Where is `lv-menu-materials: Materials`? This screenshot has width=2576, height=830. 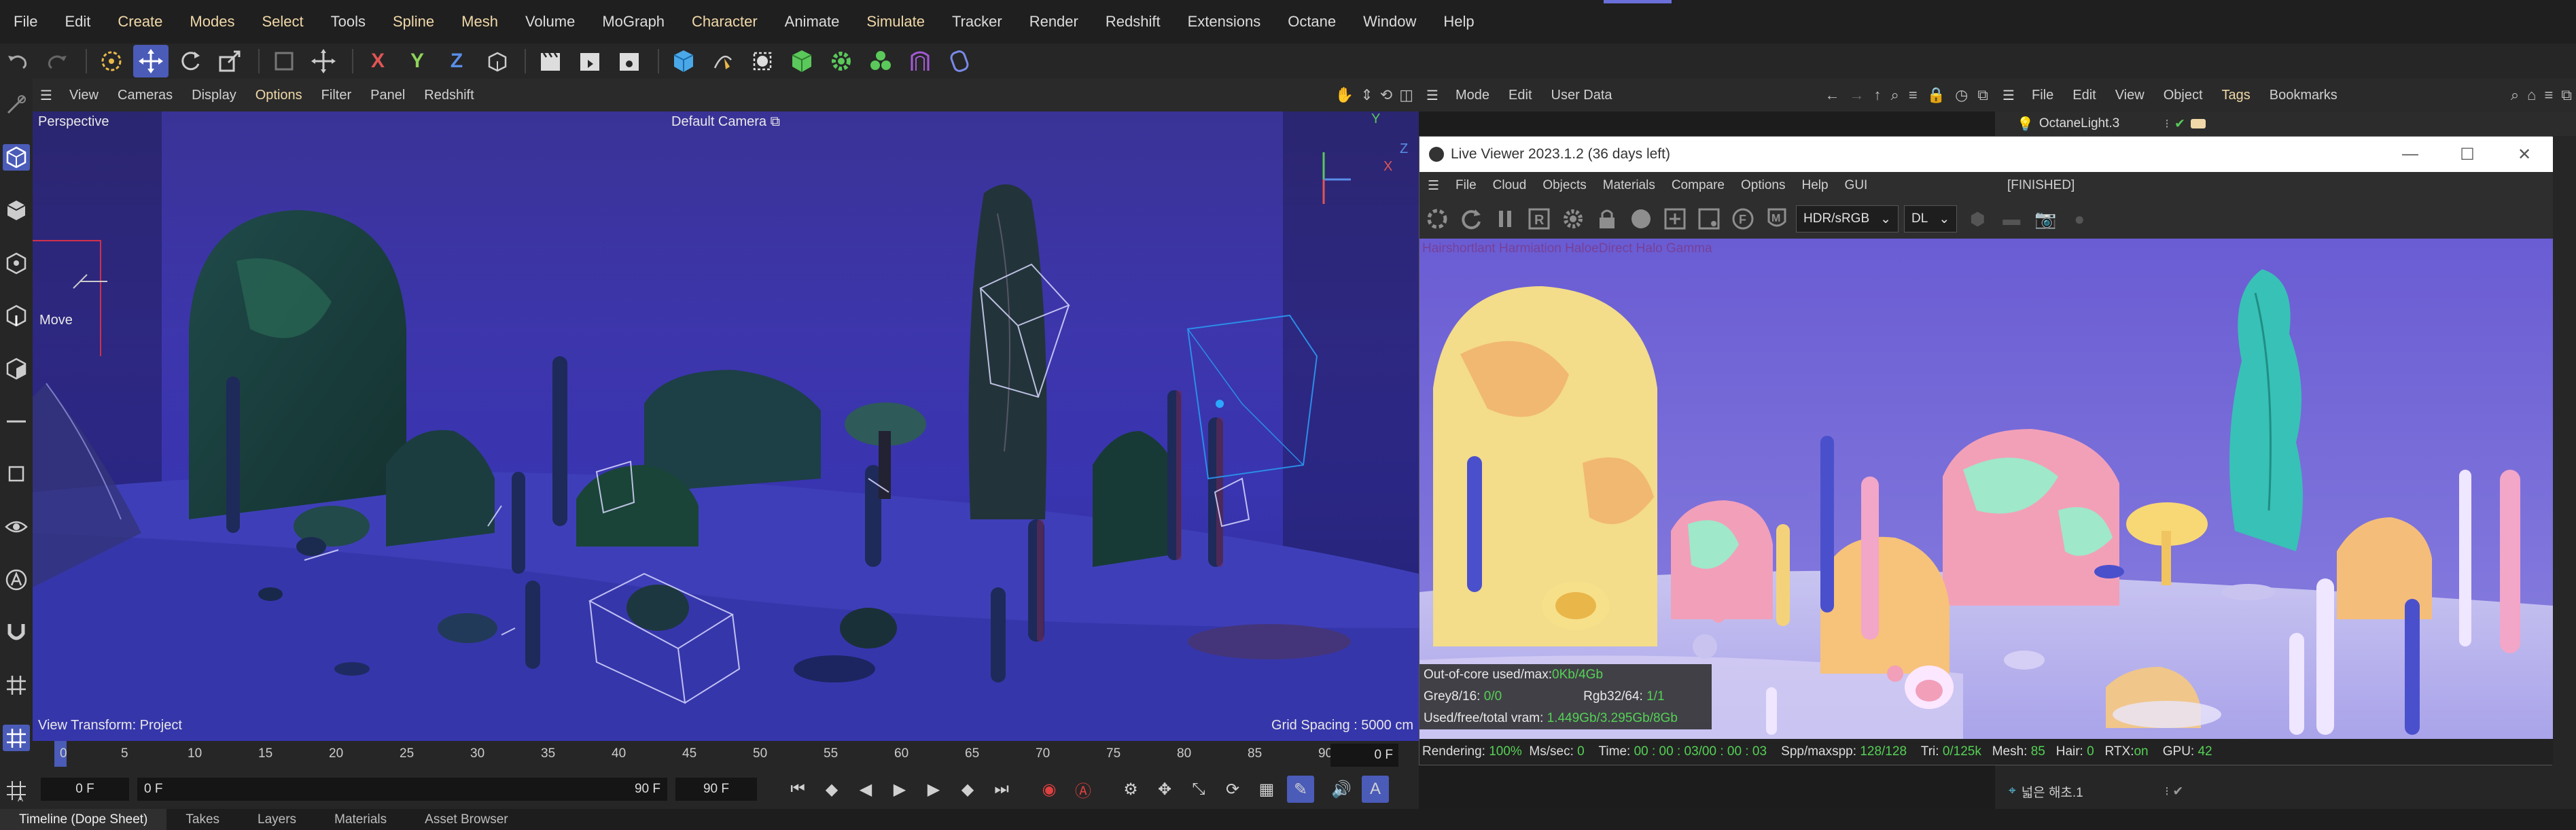 lv-menu-materials: Materials is located at coordinates (1629, 185).